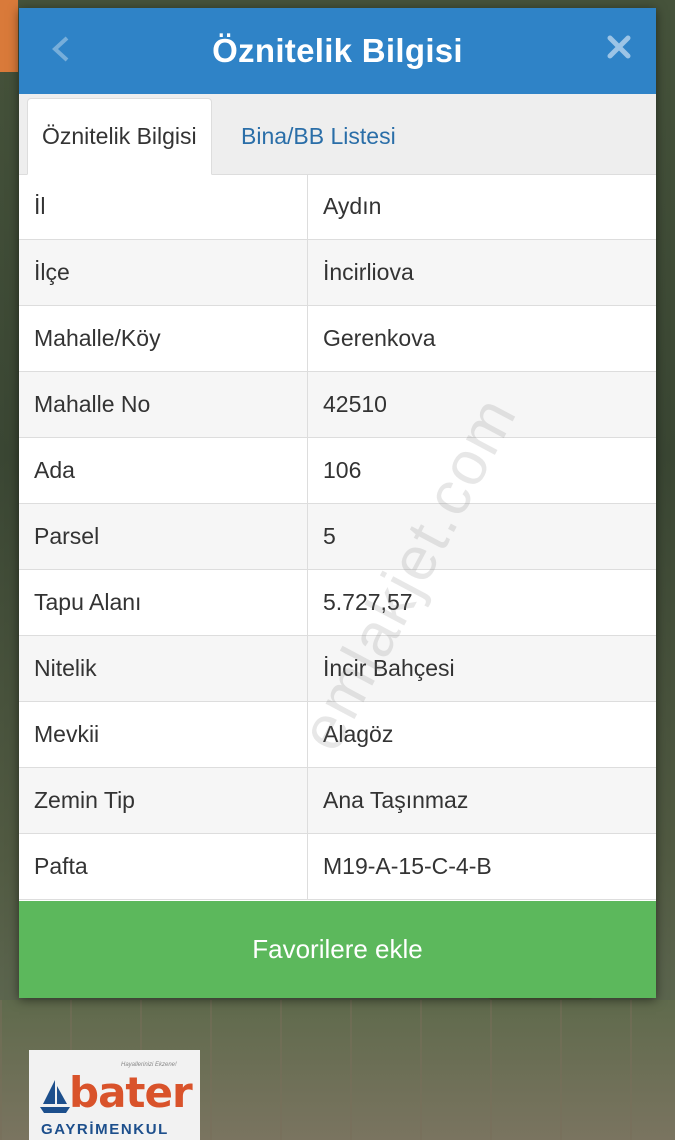  I want to click on dialog-title: Öznitelik Bilgisi, so click(337, 50).